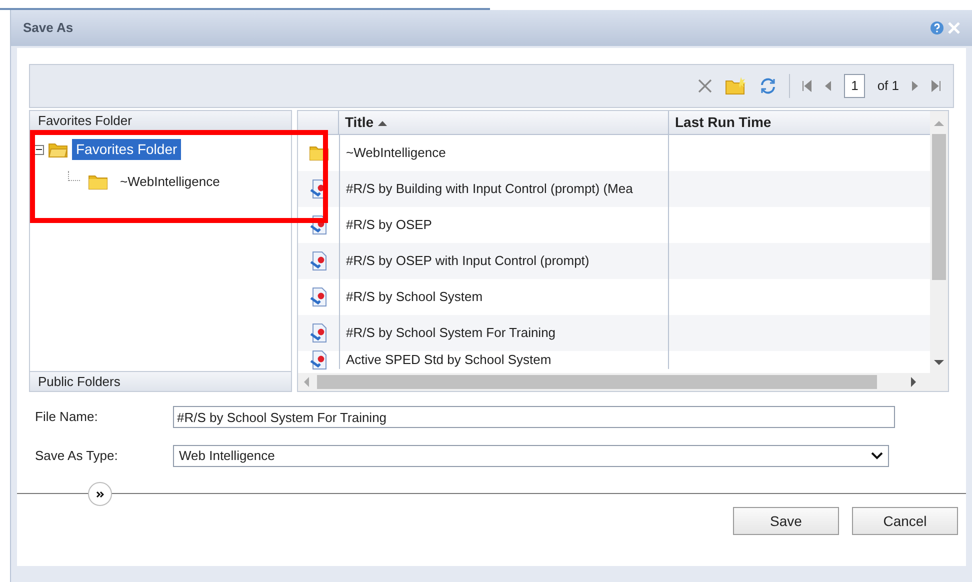  What do you see at coordinates (160, 381) in the screenshot?
I see `panel-header: Public Folders` at bounding box center [160, 381].